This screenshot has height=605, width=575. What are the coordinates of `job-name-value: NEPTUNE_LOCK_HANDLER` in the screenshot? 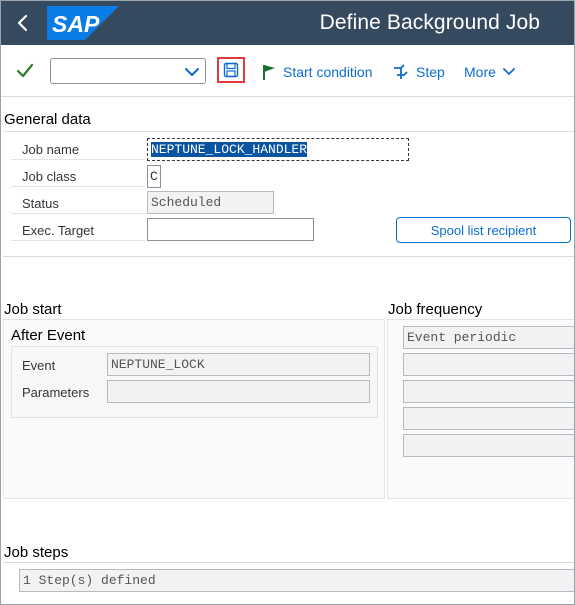 It's located at (229, 149).